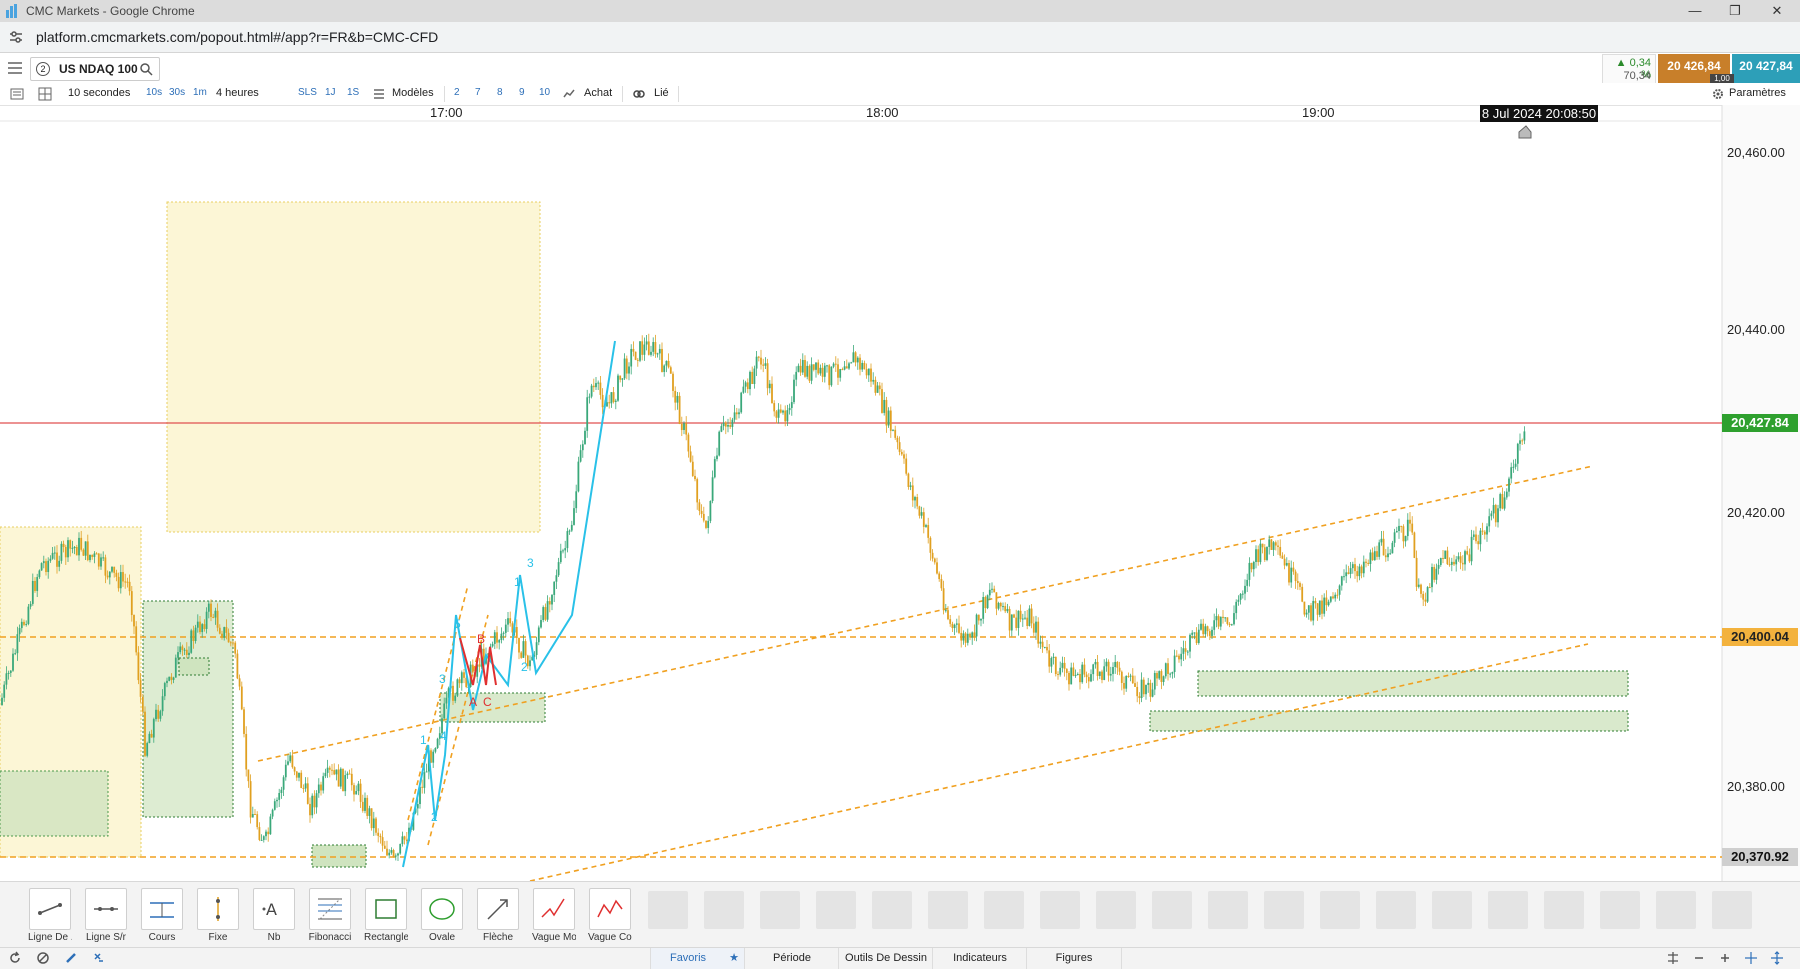 The height and width of the screenshot is (969, 1800). Describe the element at coordinates (45, 94) in the screenshot. I see `layout-grid-icon` at that location.